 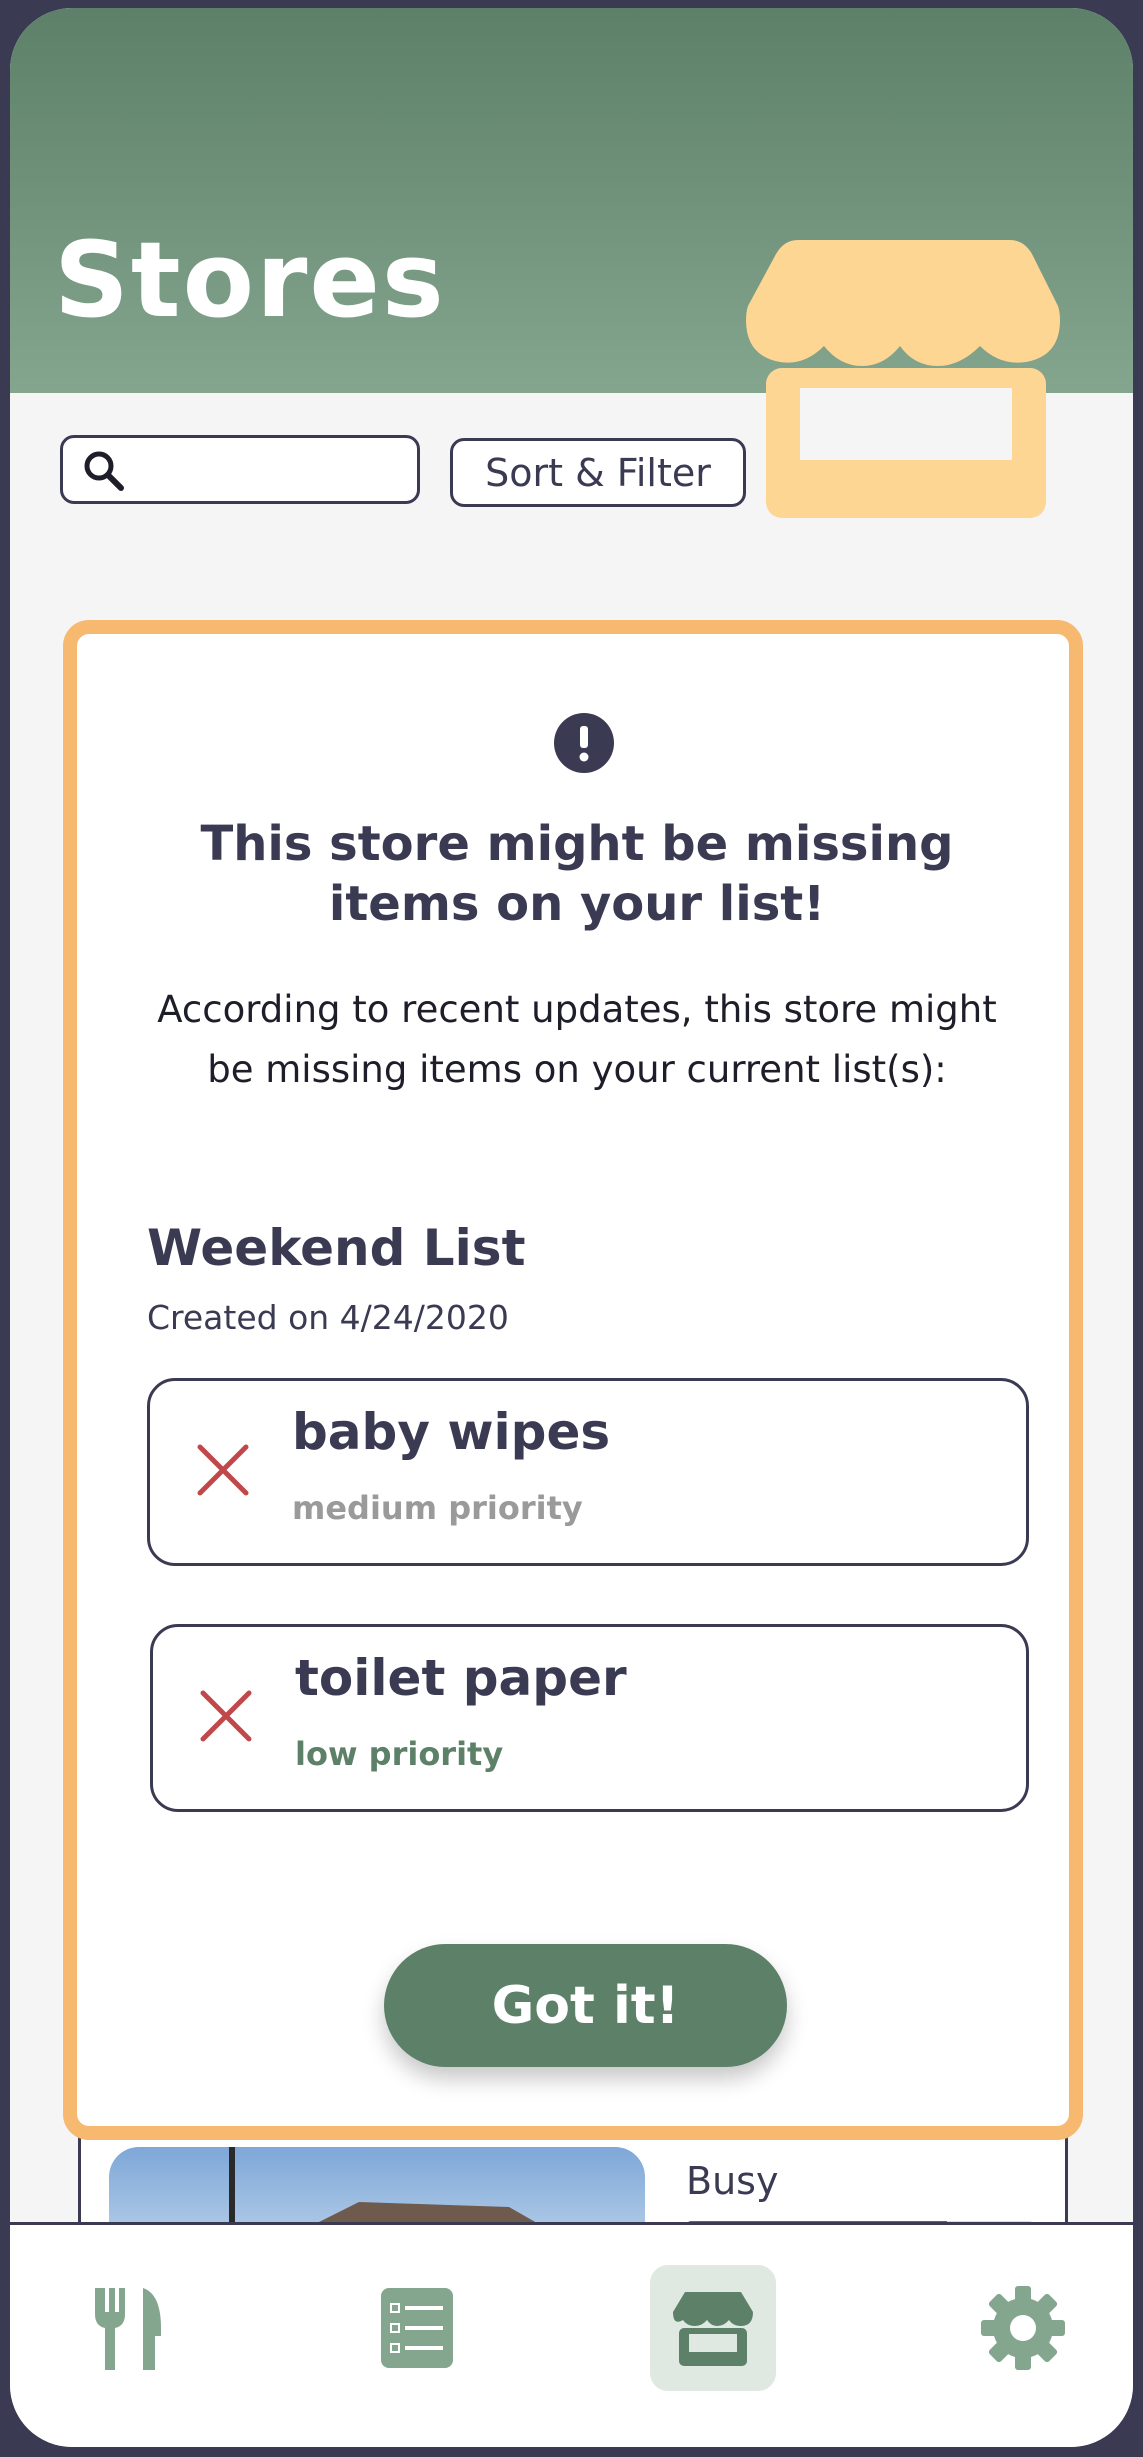 I want to click on search-input, so click(x=270, y=469).